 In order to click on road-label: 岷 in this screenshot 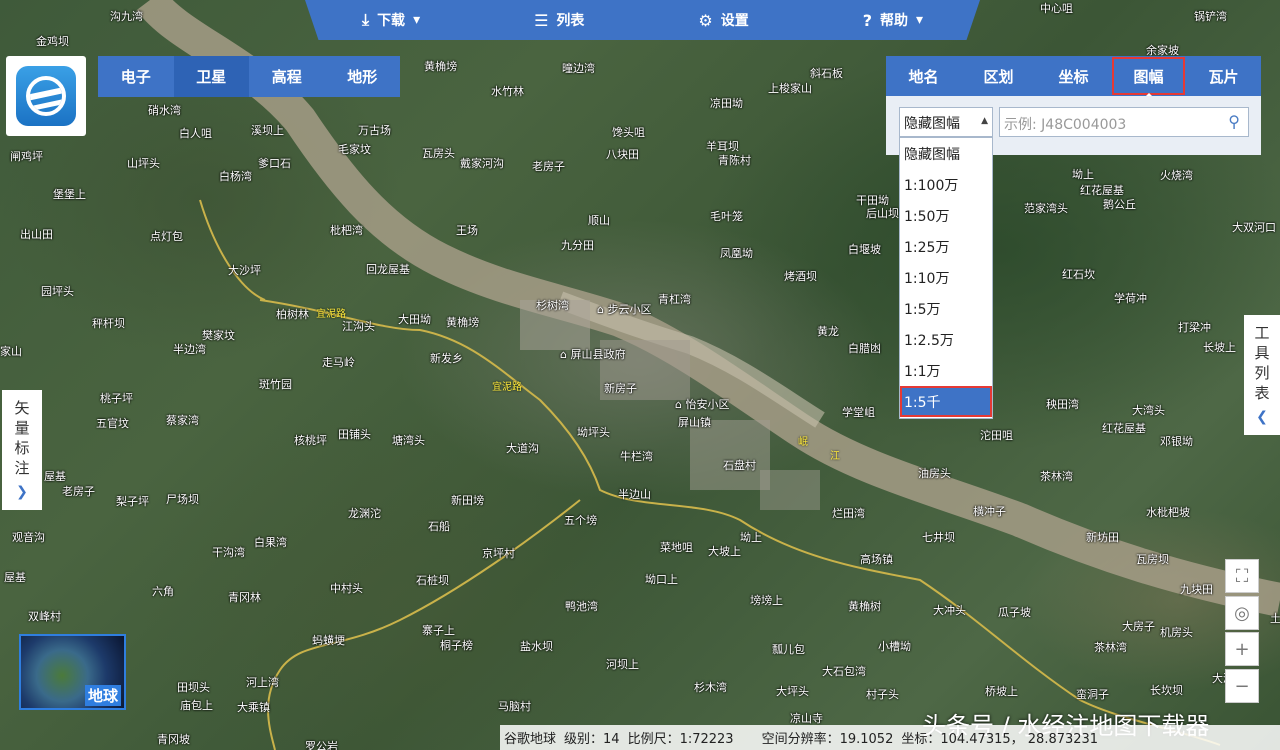, I will do `click(803, 442)`.